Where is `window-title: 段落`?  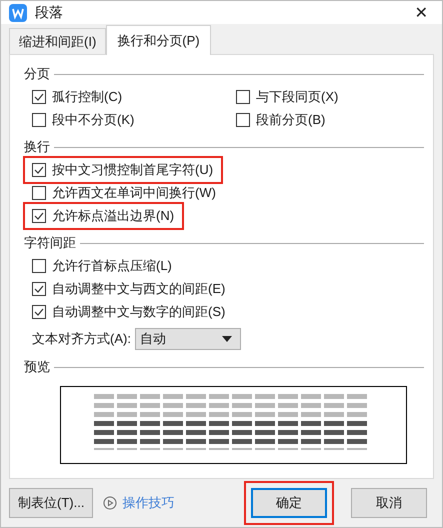 window-title: 段落 is located at coordinates (49, 13).